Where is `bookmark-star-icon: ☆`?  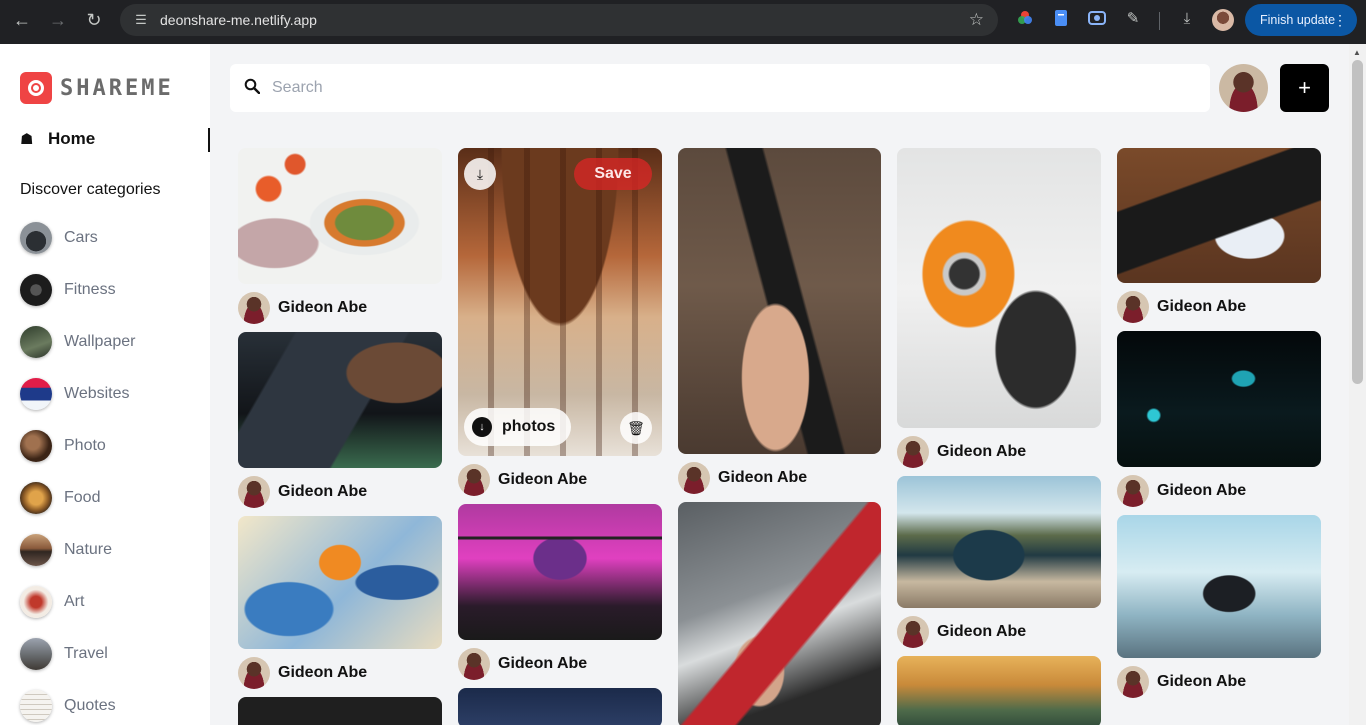 bookmark-star-icon: ☆ is located at coordinates (976, 20).